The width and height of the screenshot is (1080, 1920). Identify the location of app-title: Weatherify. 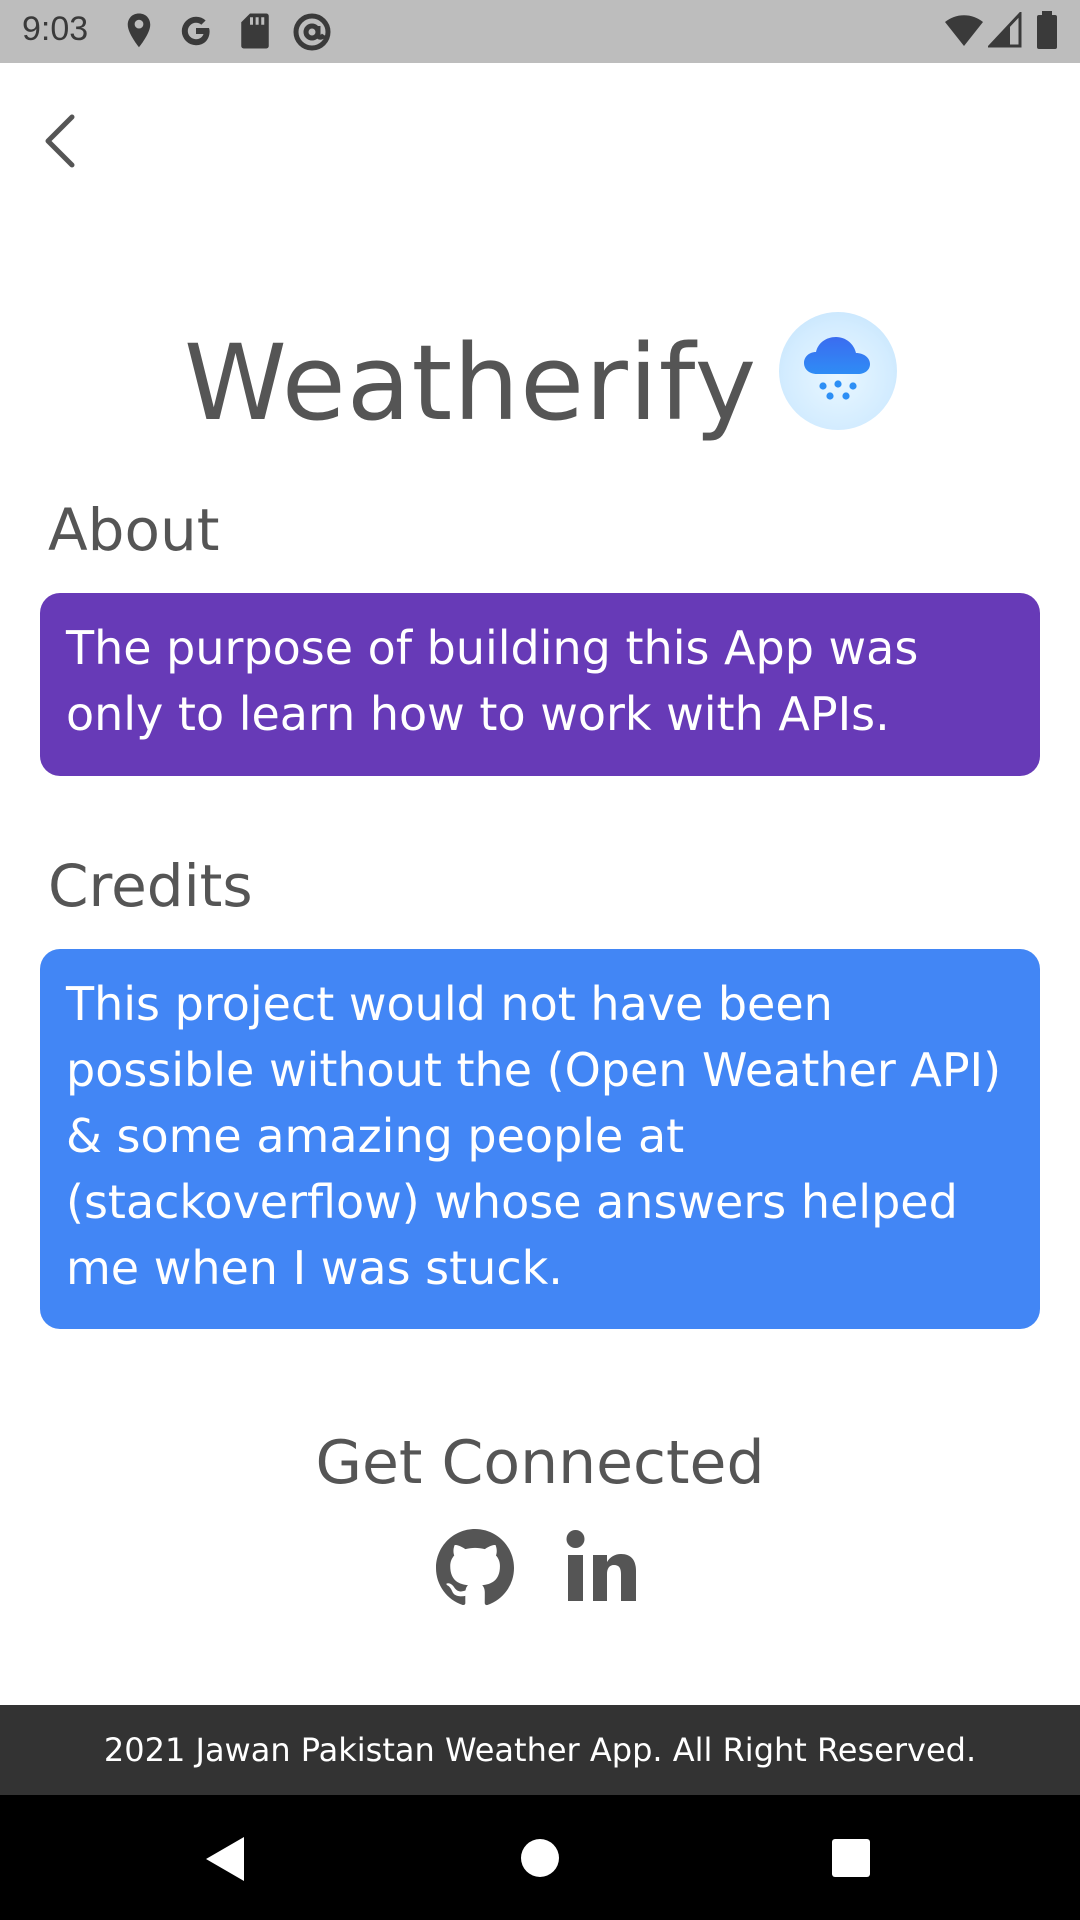
(471, 383).